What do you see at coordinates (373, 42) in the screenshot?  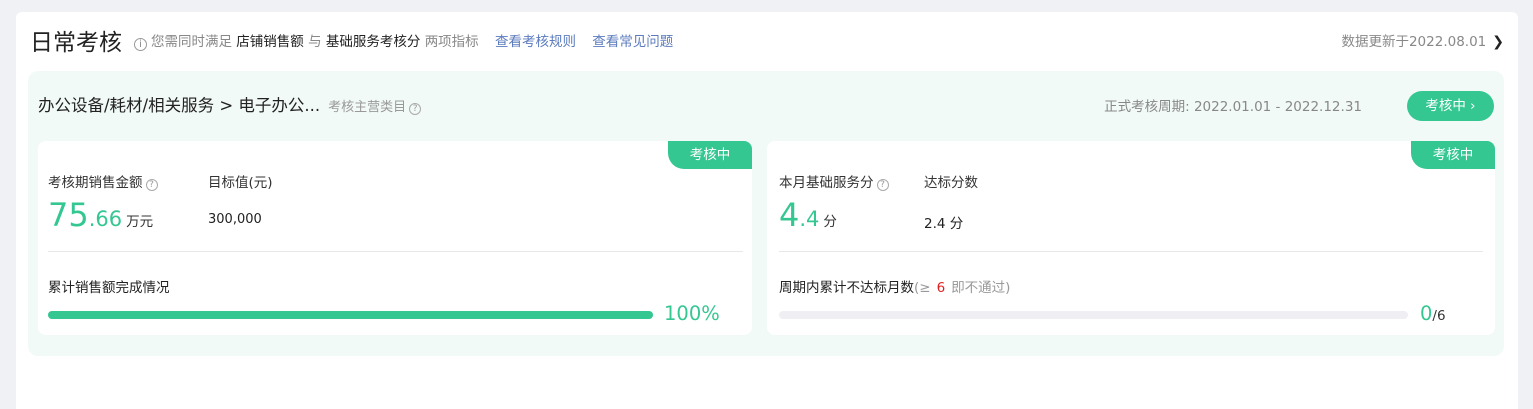 I see `metric-service-label: 基础服务考核分` at bounding box center [373, 42].